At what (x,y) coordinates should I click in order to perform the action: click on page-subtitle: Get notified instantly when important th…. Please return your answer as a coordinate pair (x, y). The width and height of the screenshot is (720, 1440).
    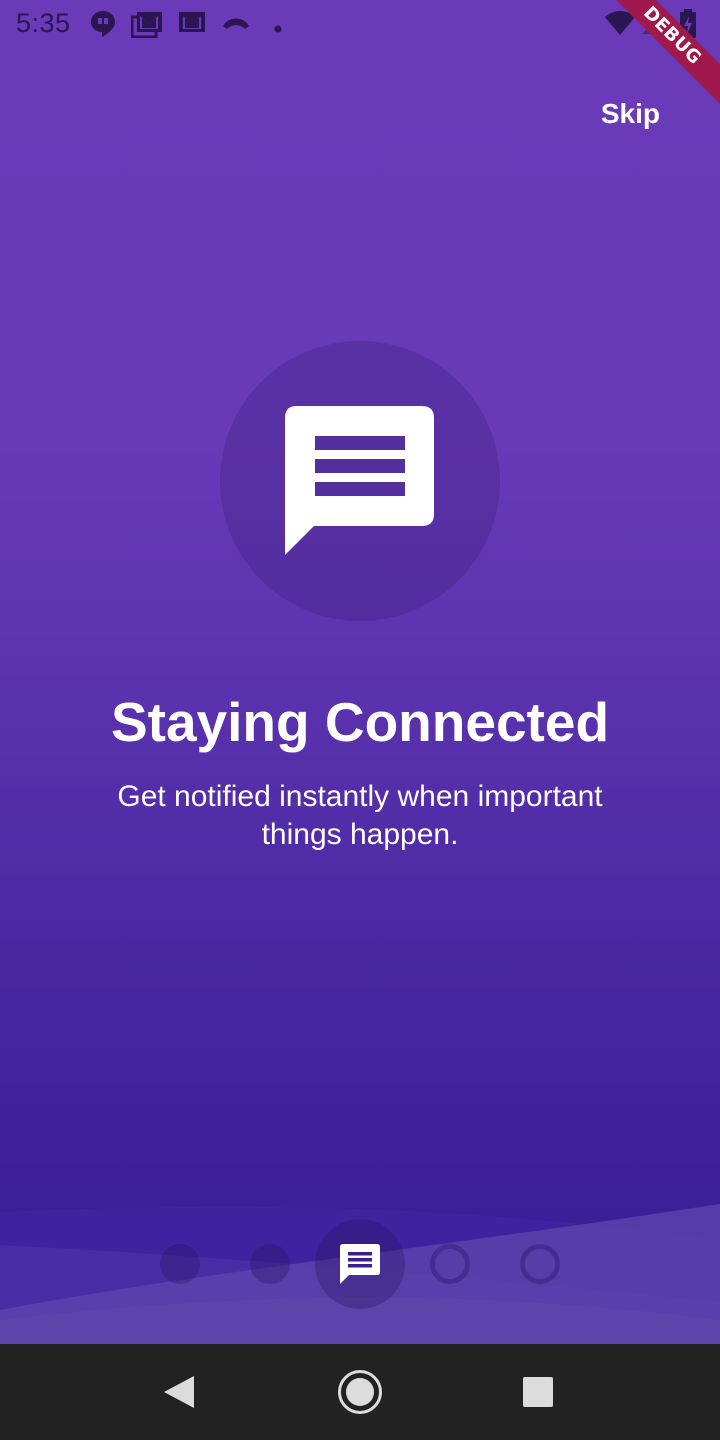
    Looking at the image, I should click on (360, 815).